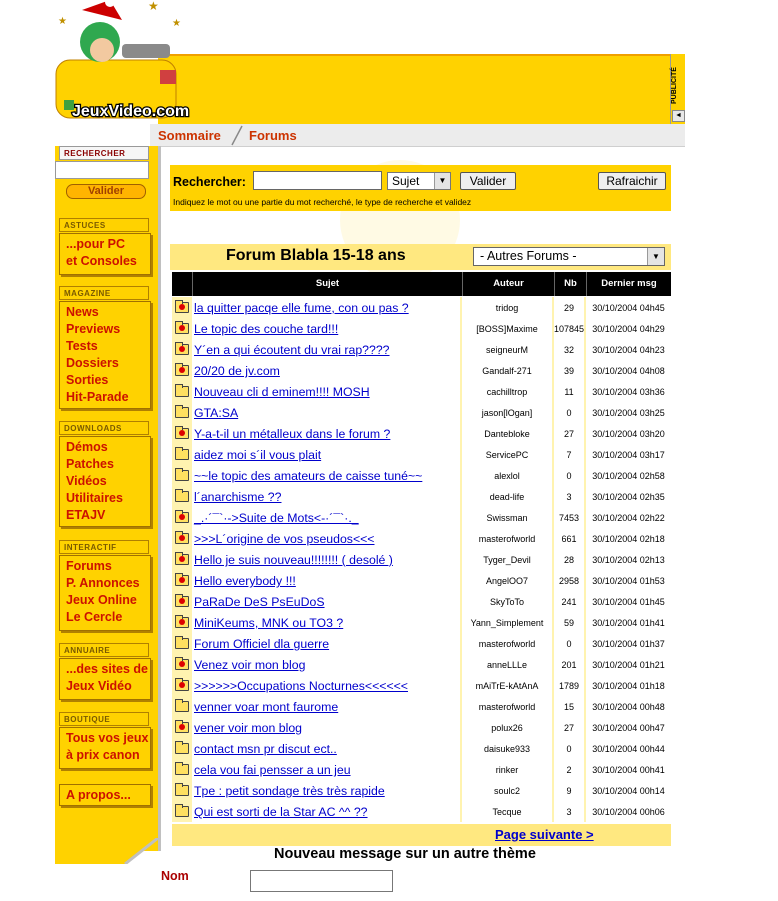 Image resolution: width=778 pixels, height=901 pixels. What do you see at coordinates (419, 181) in the screenshot?
I see `search-type-select: Sujet ▼` at bounding box center [419, 181].